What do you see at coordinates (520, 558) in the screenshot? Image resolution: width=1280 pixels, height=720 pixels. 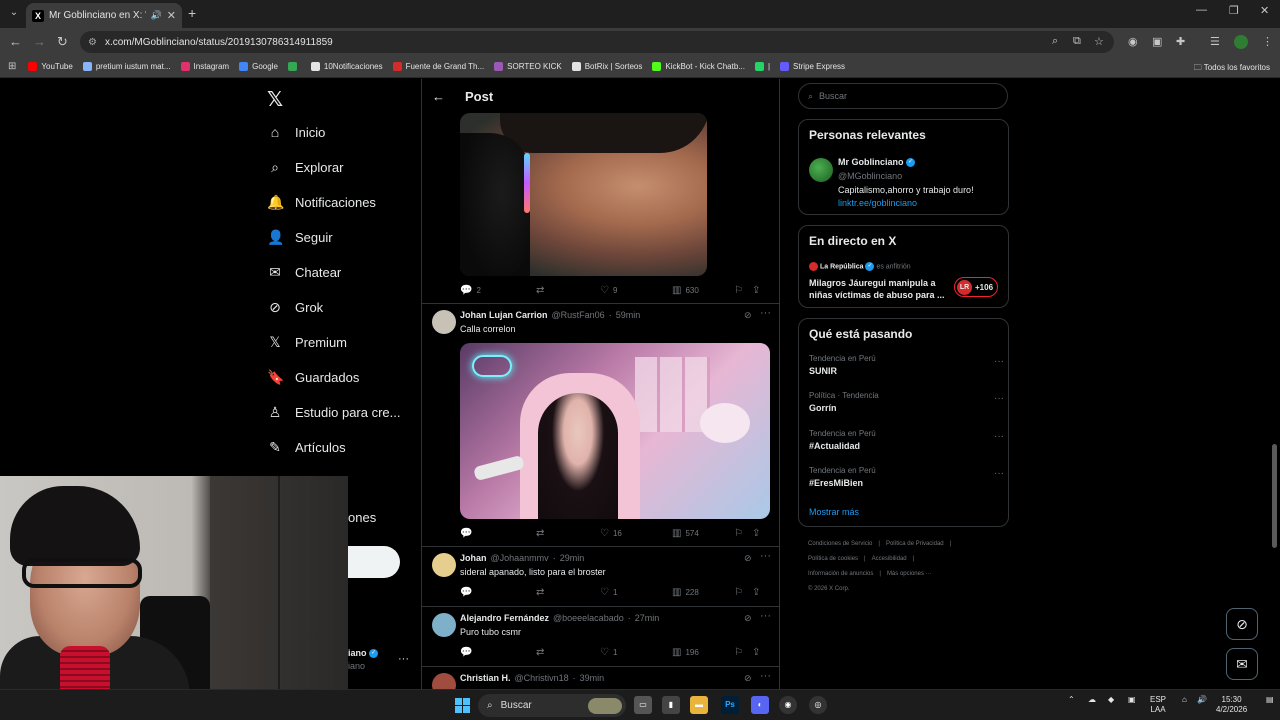 I see `reply-handle: @Johaanmmv` at bounding box center [520, 558].